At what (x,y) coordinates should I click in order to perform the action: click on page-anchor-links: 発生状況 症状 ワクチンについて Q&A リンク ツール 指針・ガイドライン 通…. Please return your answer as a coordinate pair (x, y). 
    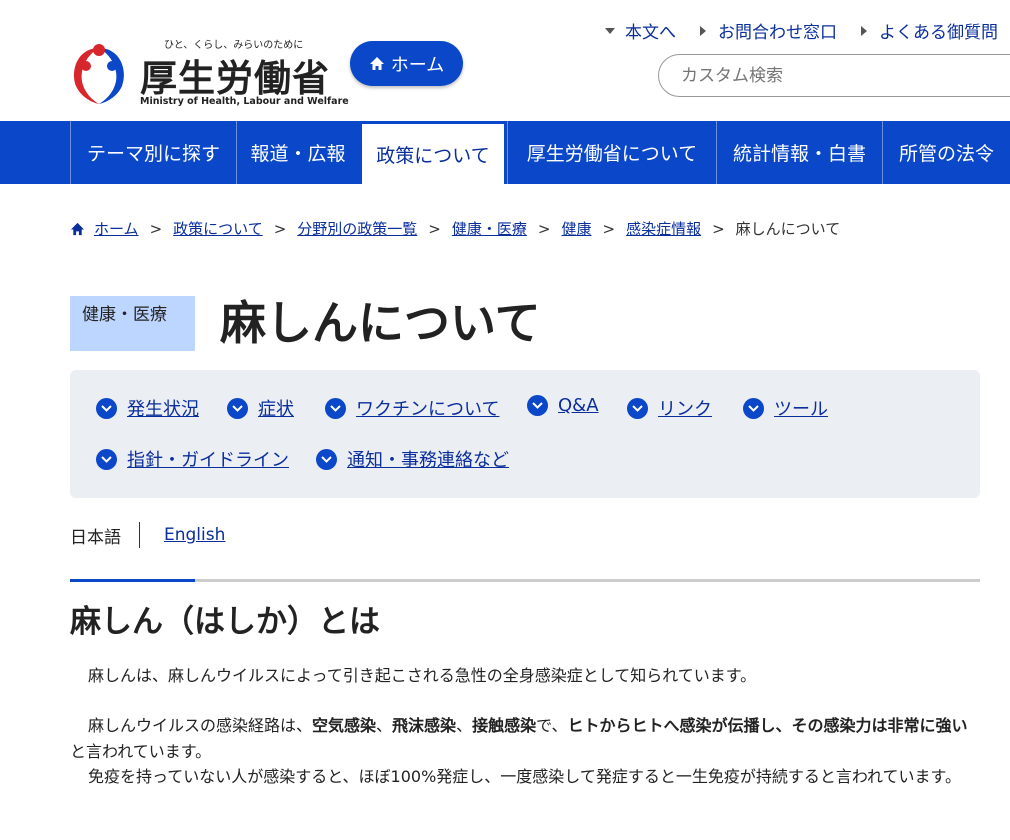
    Looking at the image, I should click on (525, 434).